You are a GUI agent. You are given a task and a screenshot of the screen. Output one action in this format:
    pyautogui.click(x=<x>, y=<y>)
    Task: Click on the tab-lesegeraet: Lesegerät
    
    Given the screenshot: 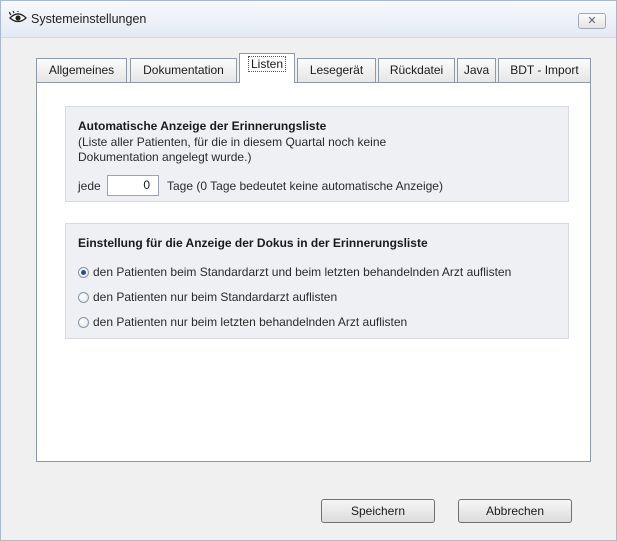 What is the action you would take?
    pyautogui.click(x=336, y=70)
    